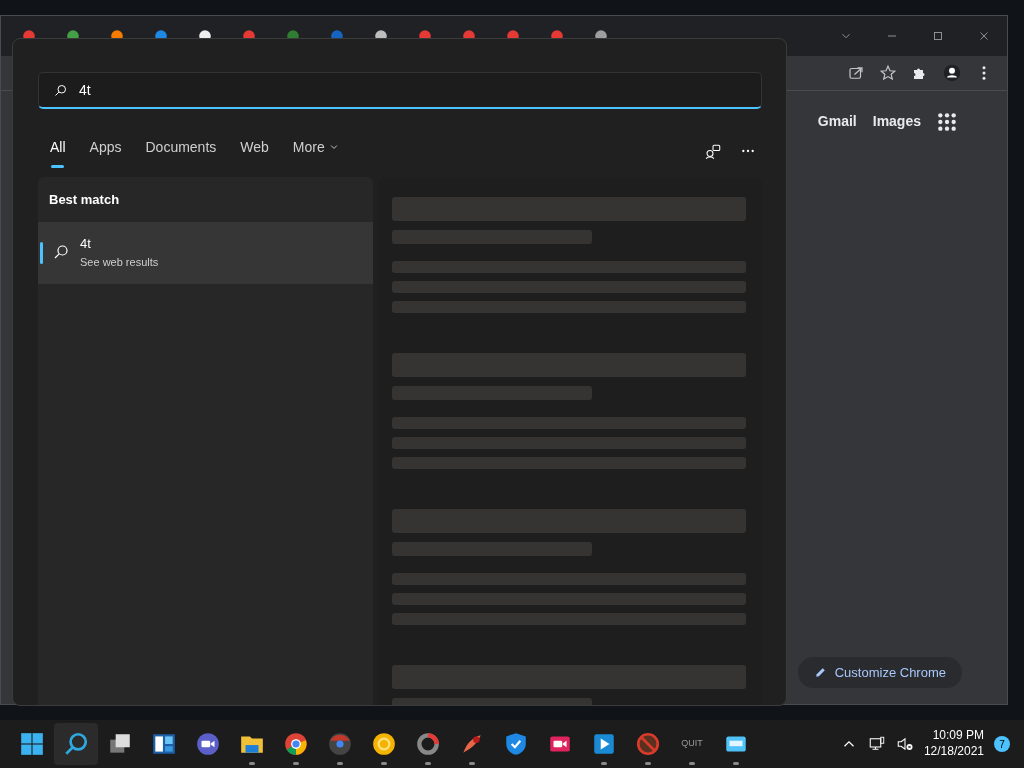 The image size is (1024, 768). What do you see at coordinates (947, 121) in the screenshot?
I see `apps-grid-icon` at bounding box center [947, 121].